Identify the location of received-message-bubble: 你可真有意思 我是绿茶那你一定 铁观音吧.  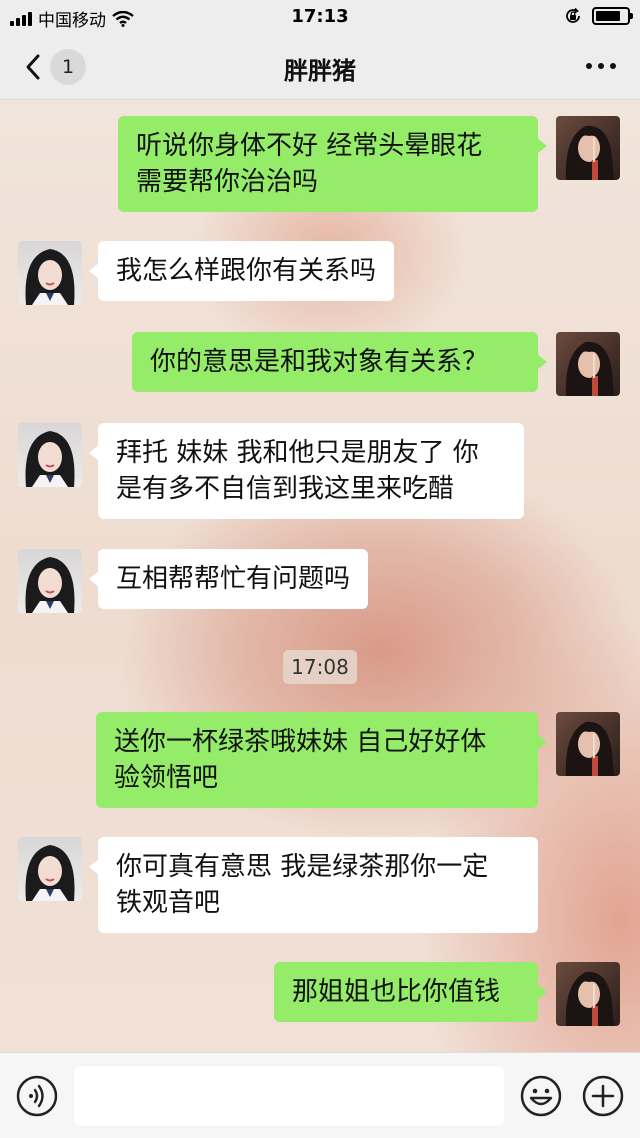
(313, 885).